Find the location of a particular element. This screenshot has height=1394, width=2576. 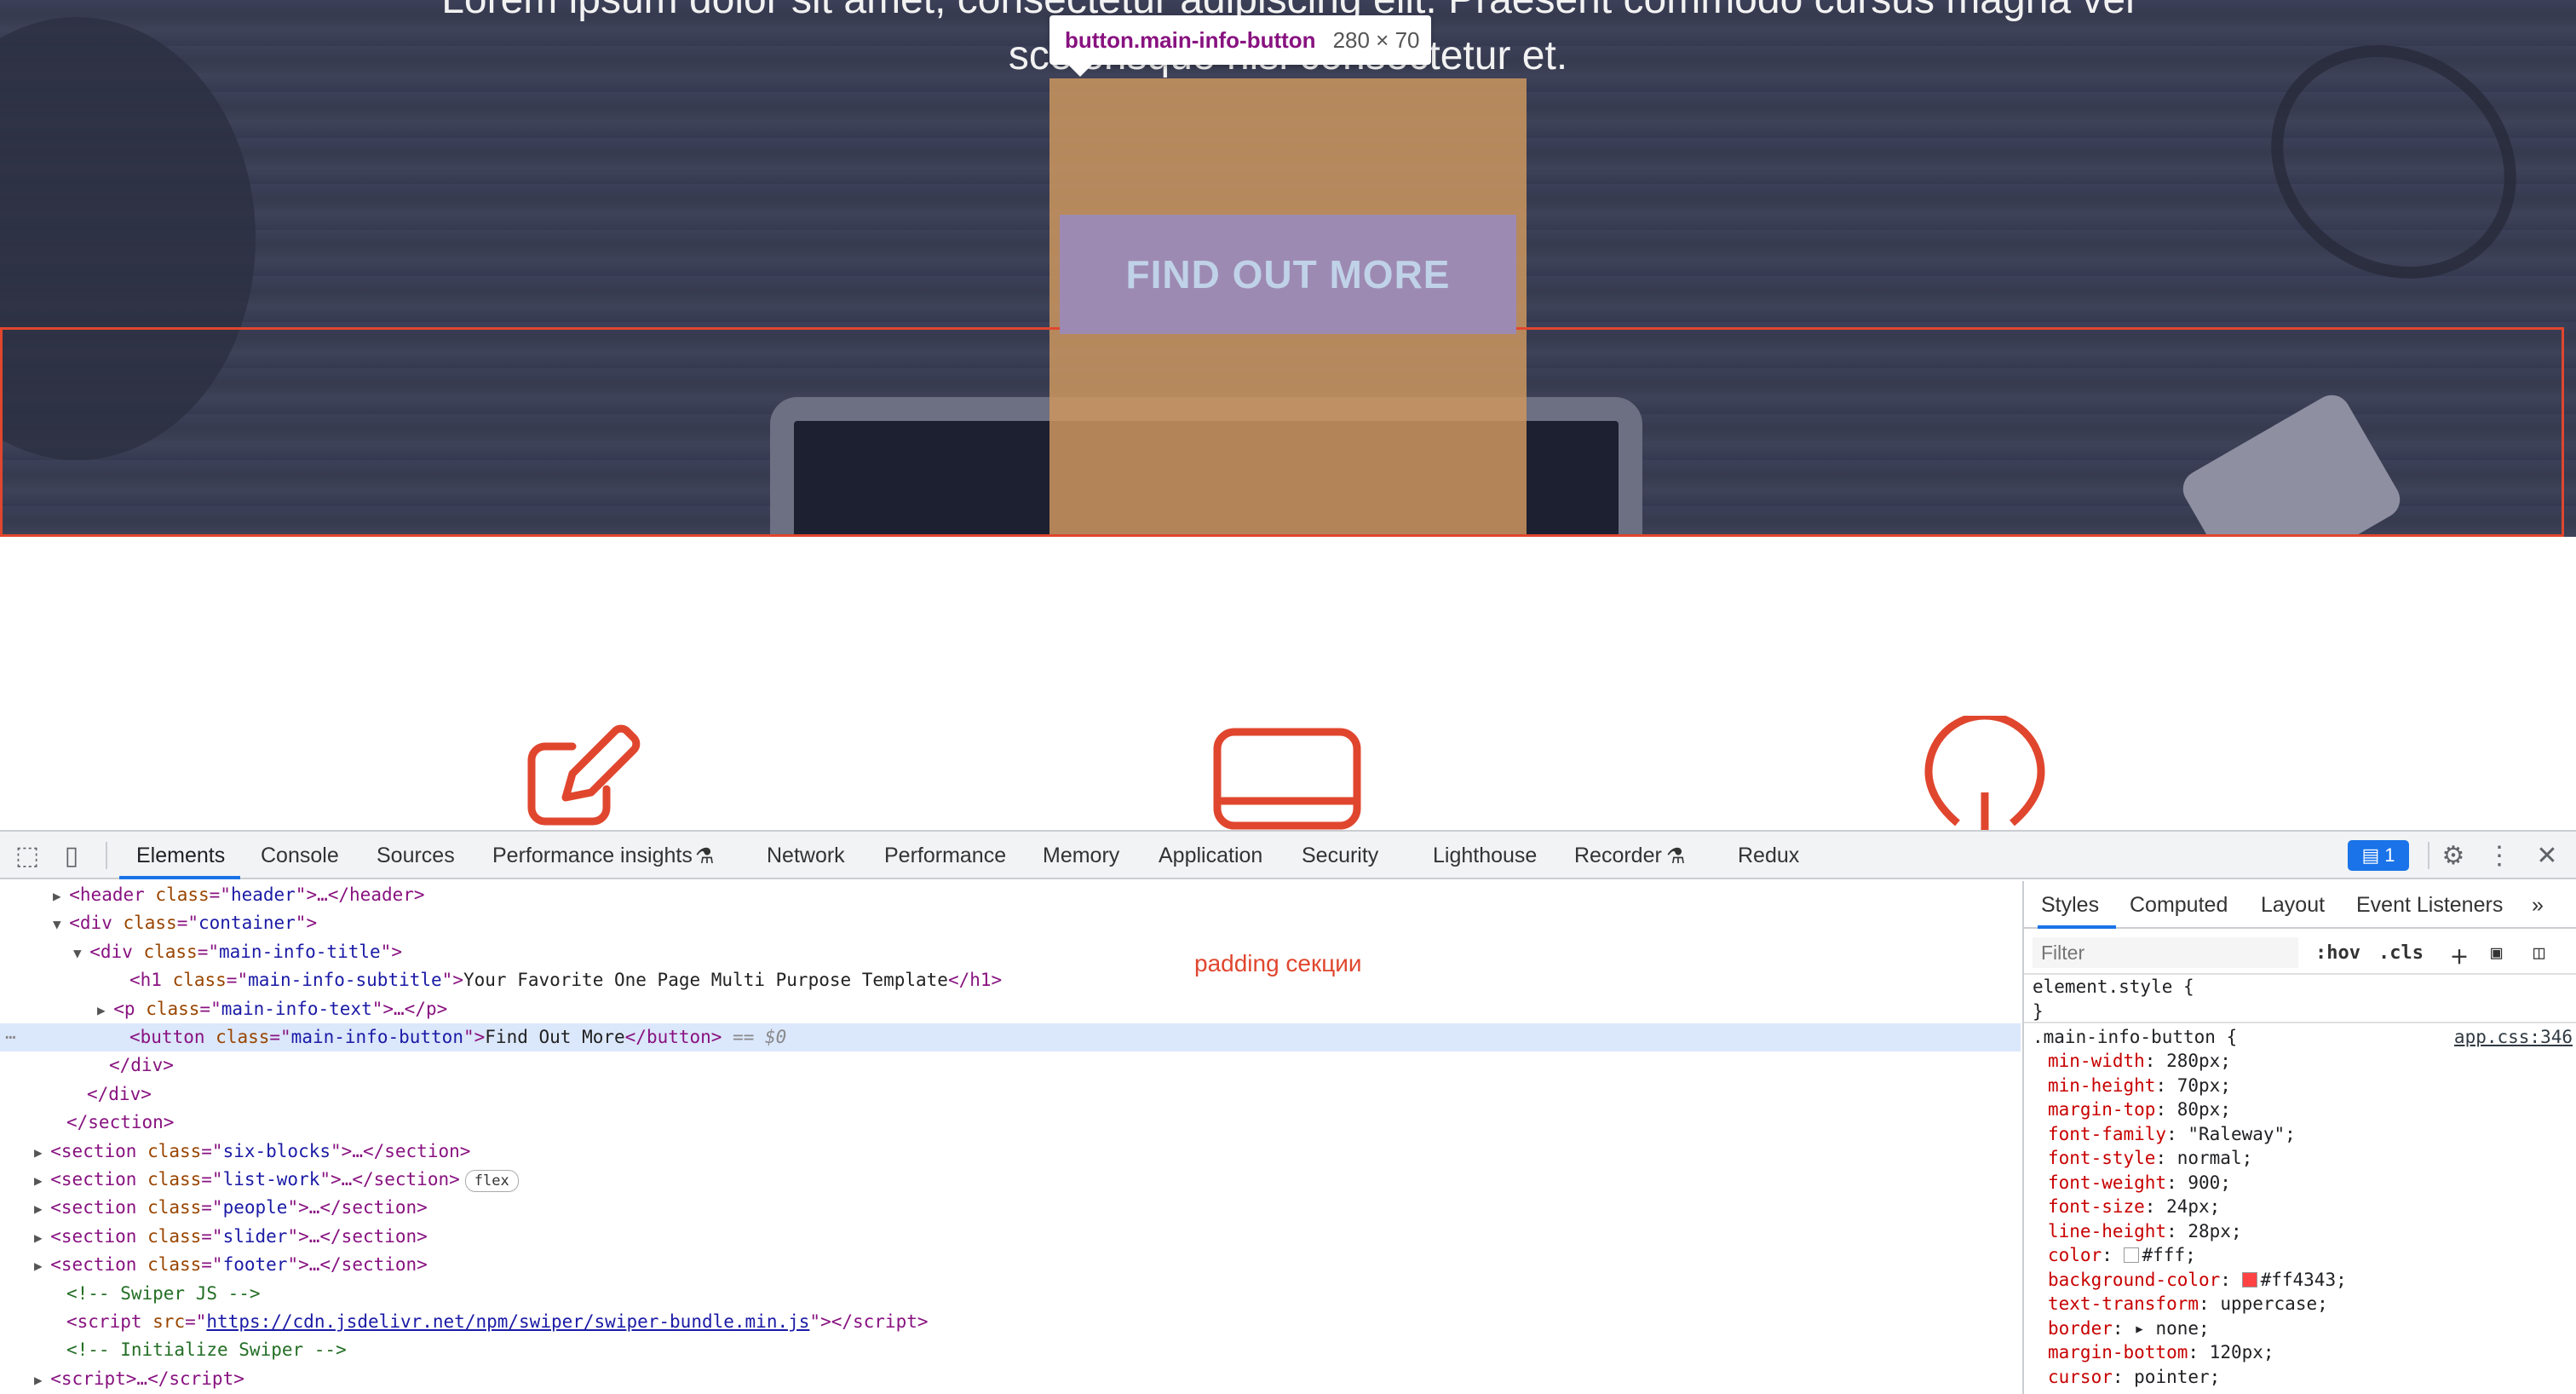

inspect-element-icon: ⬚ is located at coordinates (28, 855).